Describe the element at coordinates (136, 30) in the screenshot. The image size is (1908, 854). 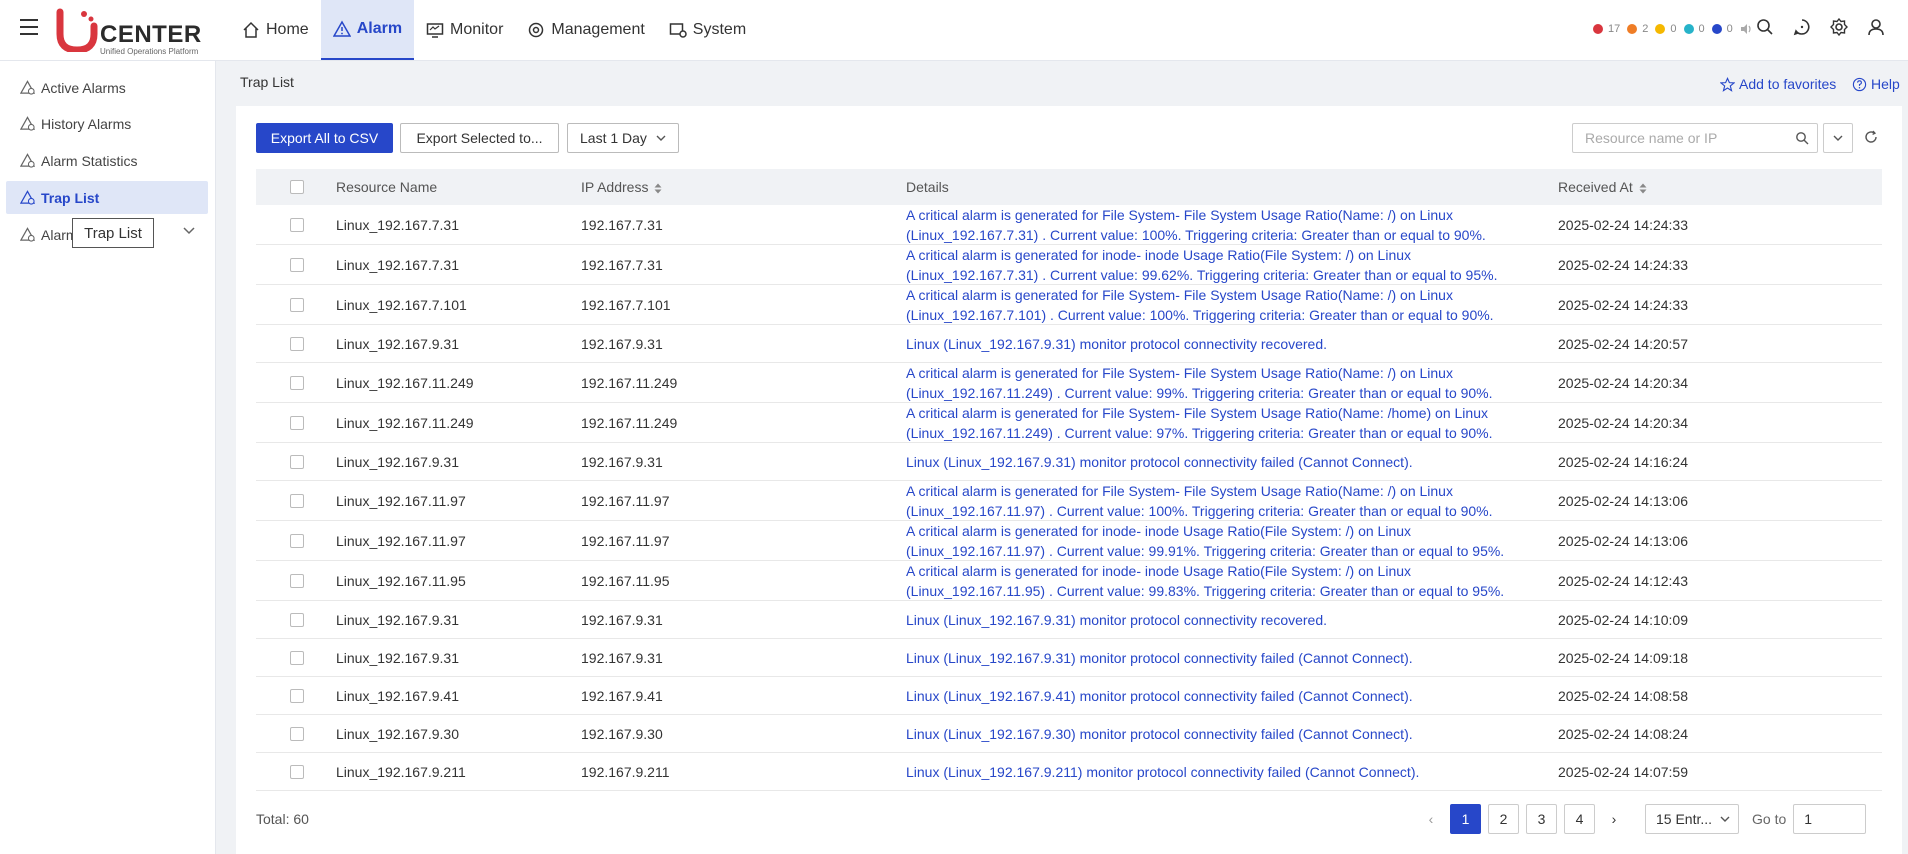
I see `logo: CENTER Unified Operations Platform` at that location.